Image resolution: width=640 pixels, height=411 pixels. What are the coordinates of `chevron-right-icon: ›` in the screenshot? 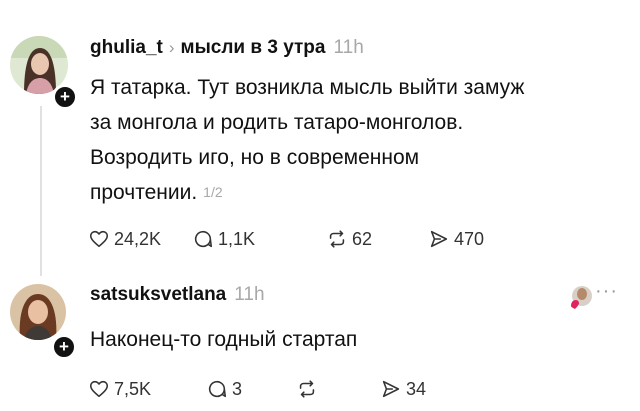 It's located at (171, 47).